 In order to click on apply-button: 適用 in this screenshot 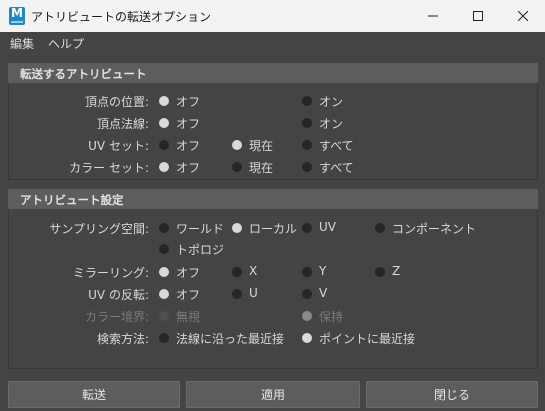, I will do `click(273, 394)`.